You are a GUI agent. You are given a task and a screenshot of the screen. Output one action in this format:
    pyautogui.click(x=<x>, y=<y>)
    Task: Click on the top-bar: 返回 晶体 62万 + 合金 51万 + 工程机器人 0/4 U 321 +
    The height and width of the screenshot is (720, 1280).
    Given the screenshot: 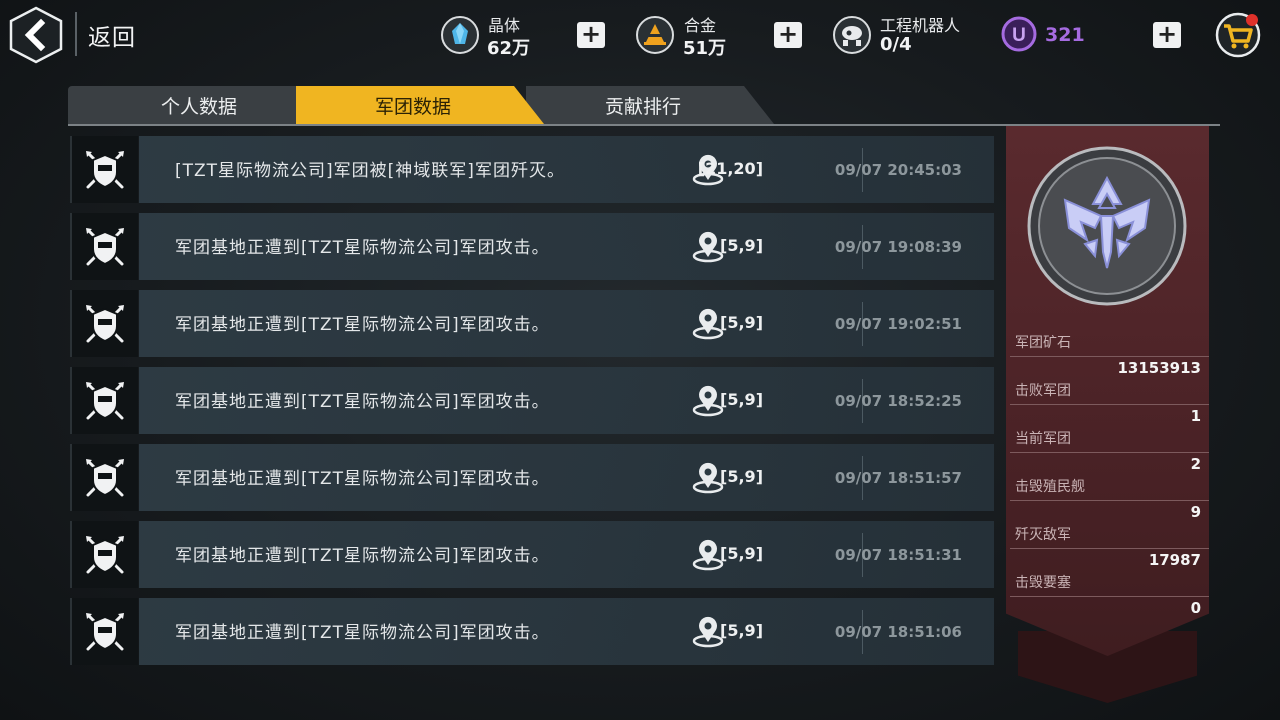 What is the action you would take?
    pyautogui.click(x=640, y=35)
    